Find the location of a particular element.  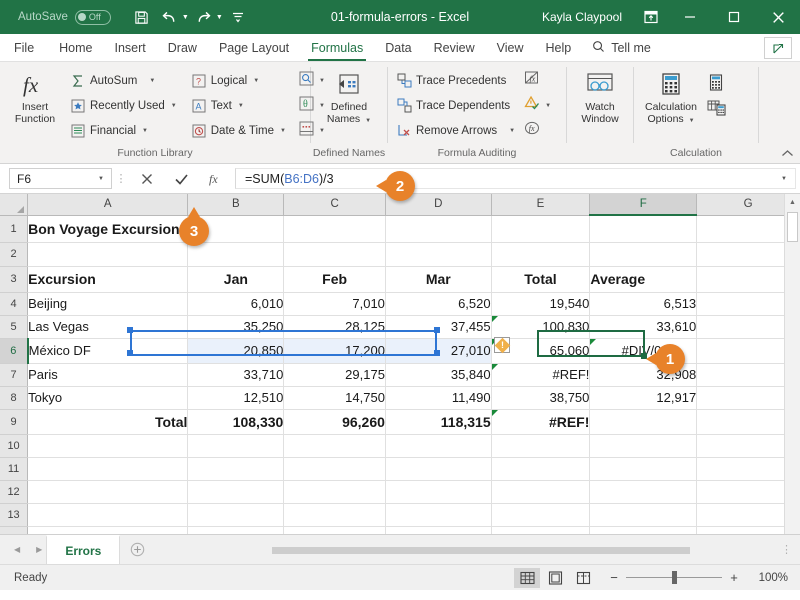

row-header-6: 6 is located at coordinates (14, 351).